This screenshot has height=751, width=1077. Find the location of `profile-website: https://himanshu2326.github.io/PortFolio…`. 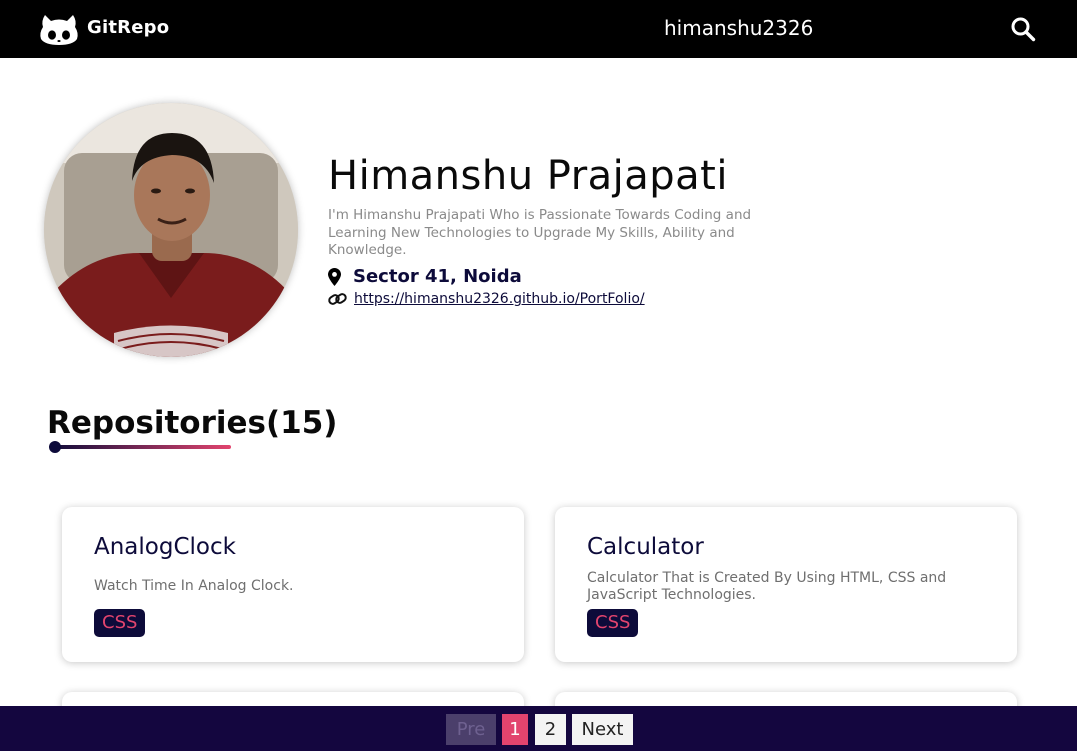

profile-website: https://himanshu2326.github.io/PortFolio… is located at coordinates (486, 299).